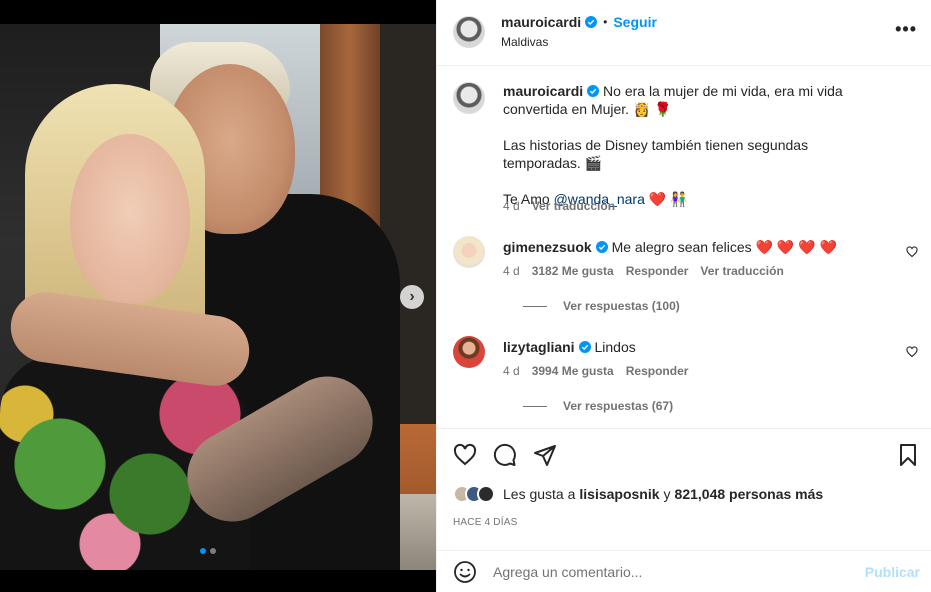  What do you see at coordinates (545, 455) in the screenshot?
I see `share-icon` at bounding box center [545, 455].